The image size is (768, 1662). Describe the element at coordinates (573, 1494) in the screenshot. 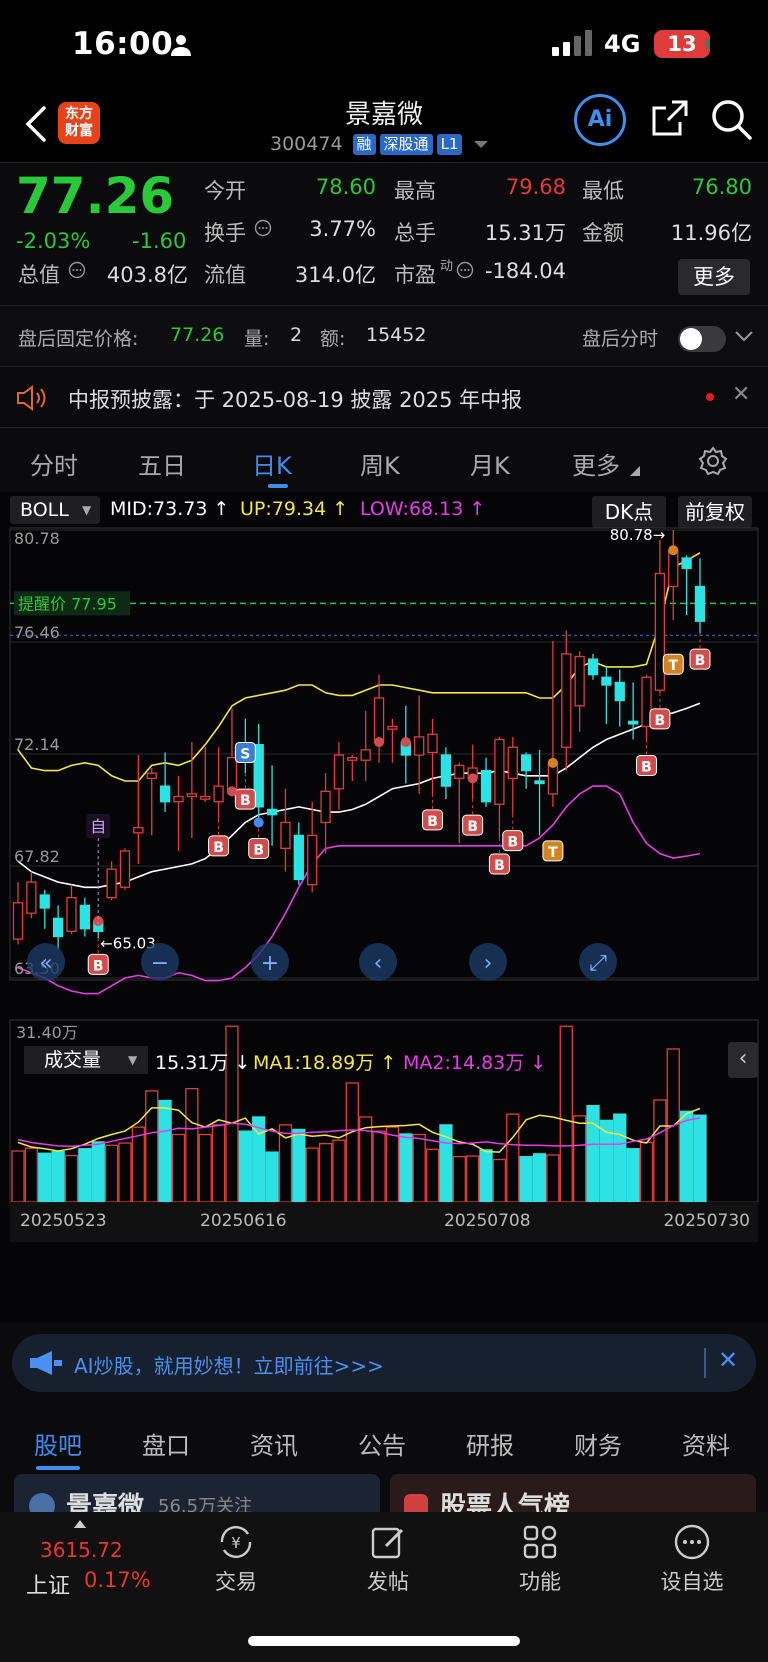

I see `popularity-card: 股票人气榜` at that location.